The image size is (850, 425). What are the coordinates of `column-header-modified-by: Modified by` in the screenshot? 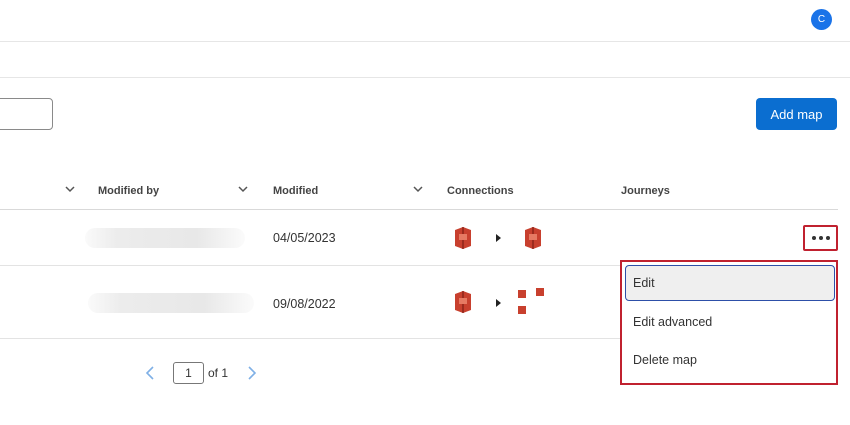 It's located at (128, 191).